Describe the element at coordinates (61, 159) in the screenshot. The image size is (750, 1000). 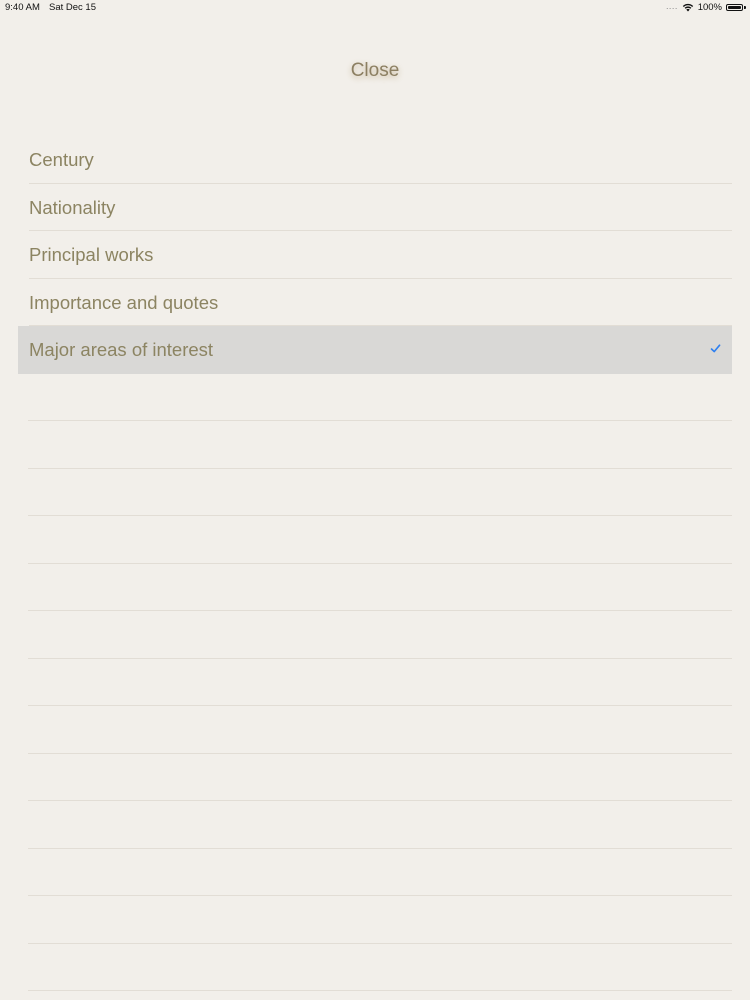
I see `list-item-label: Century` at that location.